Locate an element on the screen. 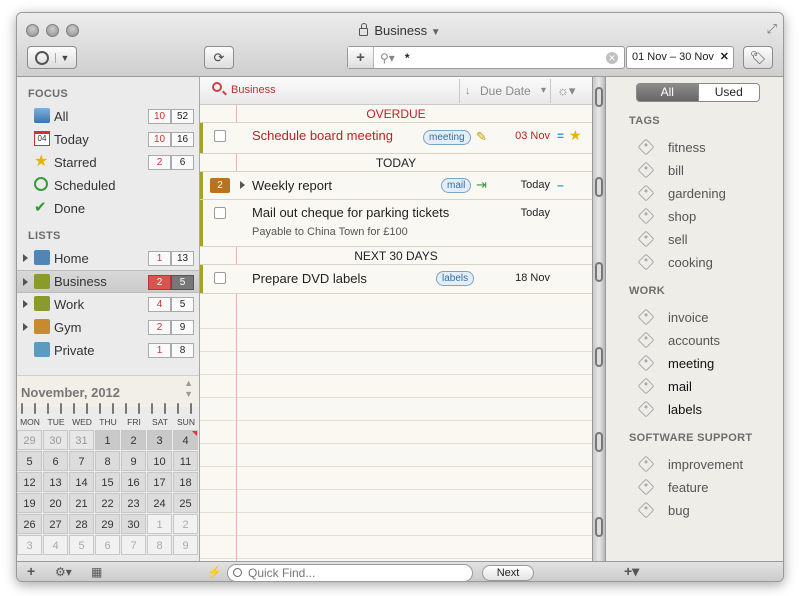 This screenshot has width=800, height=596. tag-item: cooking is located at coordinates (675, 262).